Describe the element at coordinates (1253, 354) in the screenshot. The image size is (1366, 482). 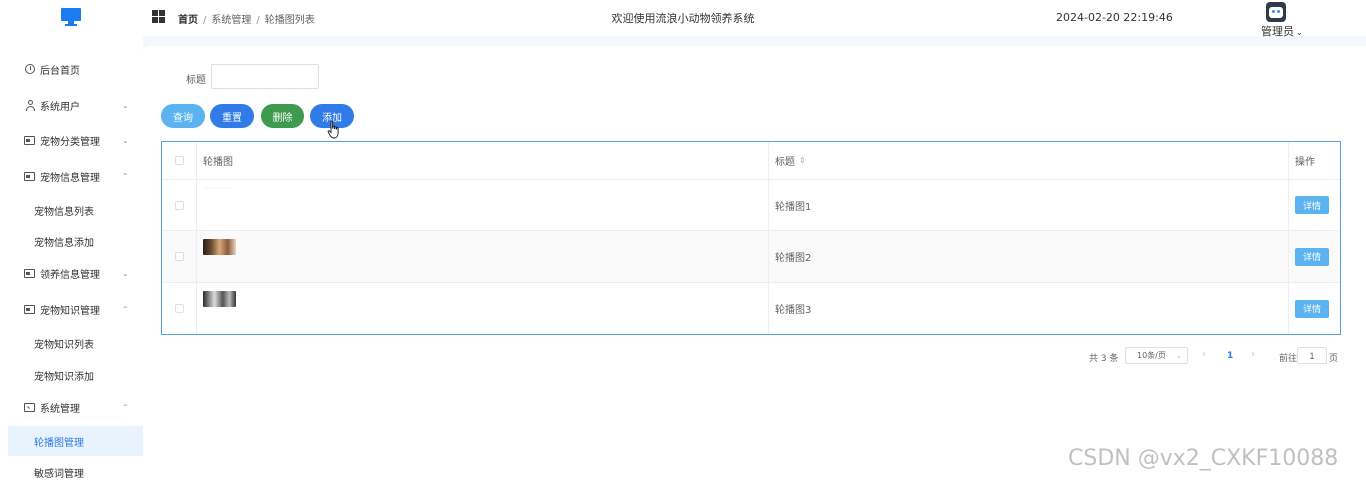
I see `next-page-icon: ›` at that location.